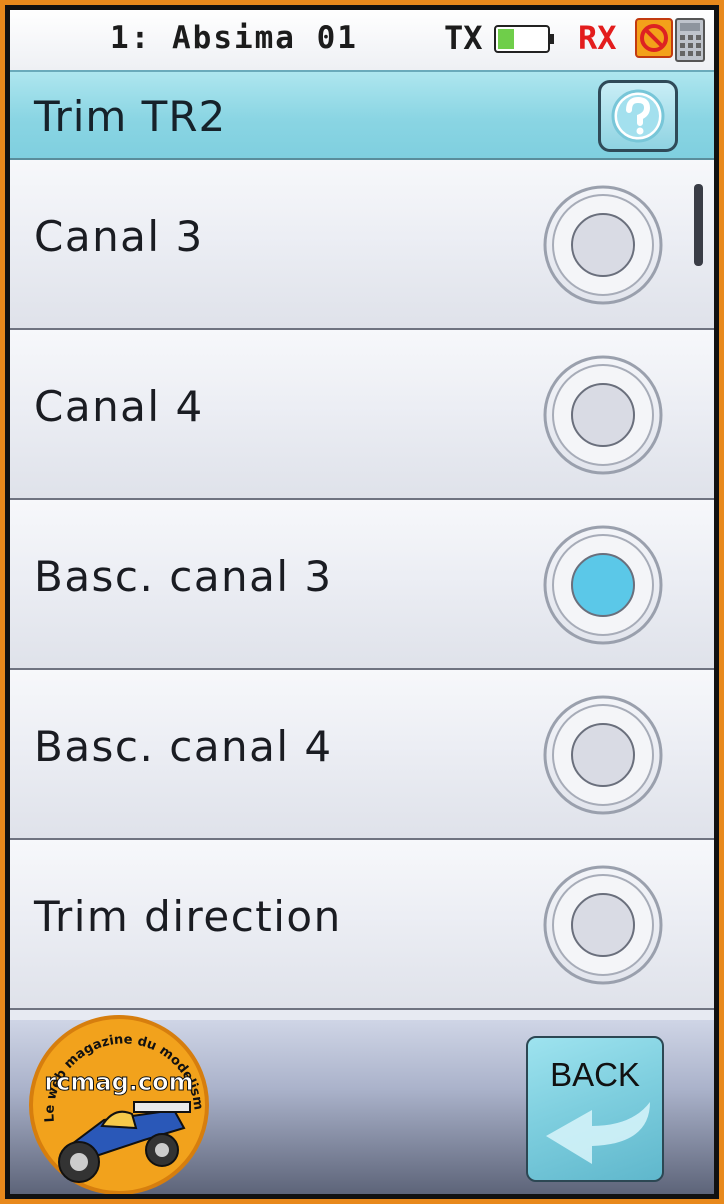  Describe the element at coordinates (183, 576) in the screenshot. I see `option-label: Basc. canal 3` at that location.